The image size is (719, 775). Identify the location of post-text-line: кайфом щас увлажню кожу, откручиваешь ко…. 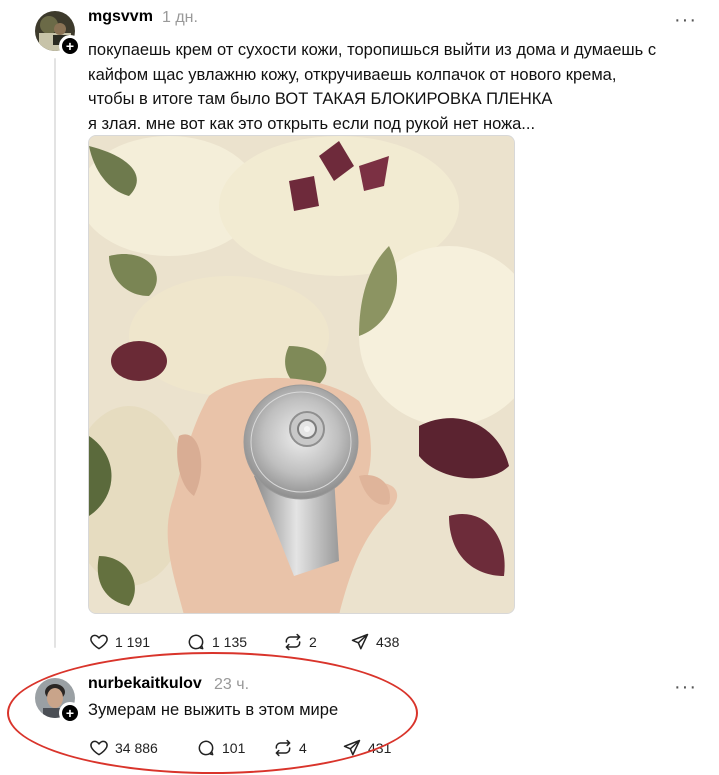
(352, 74).